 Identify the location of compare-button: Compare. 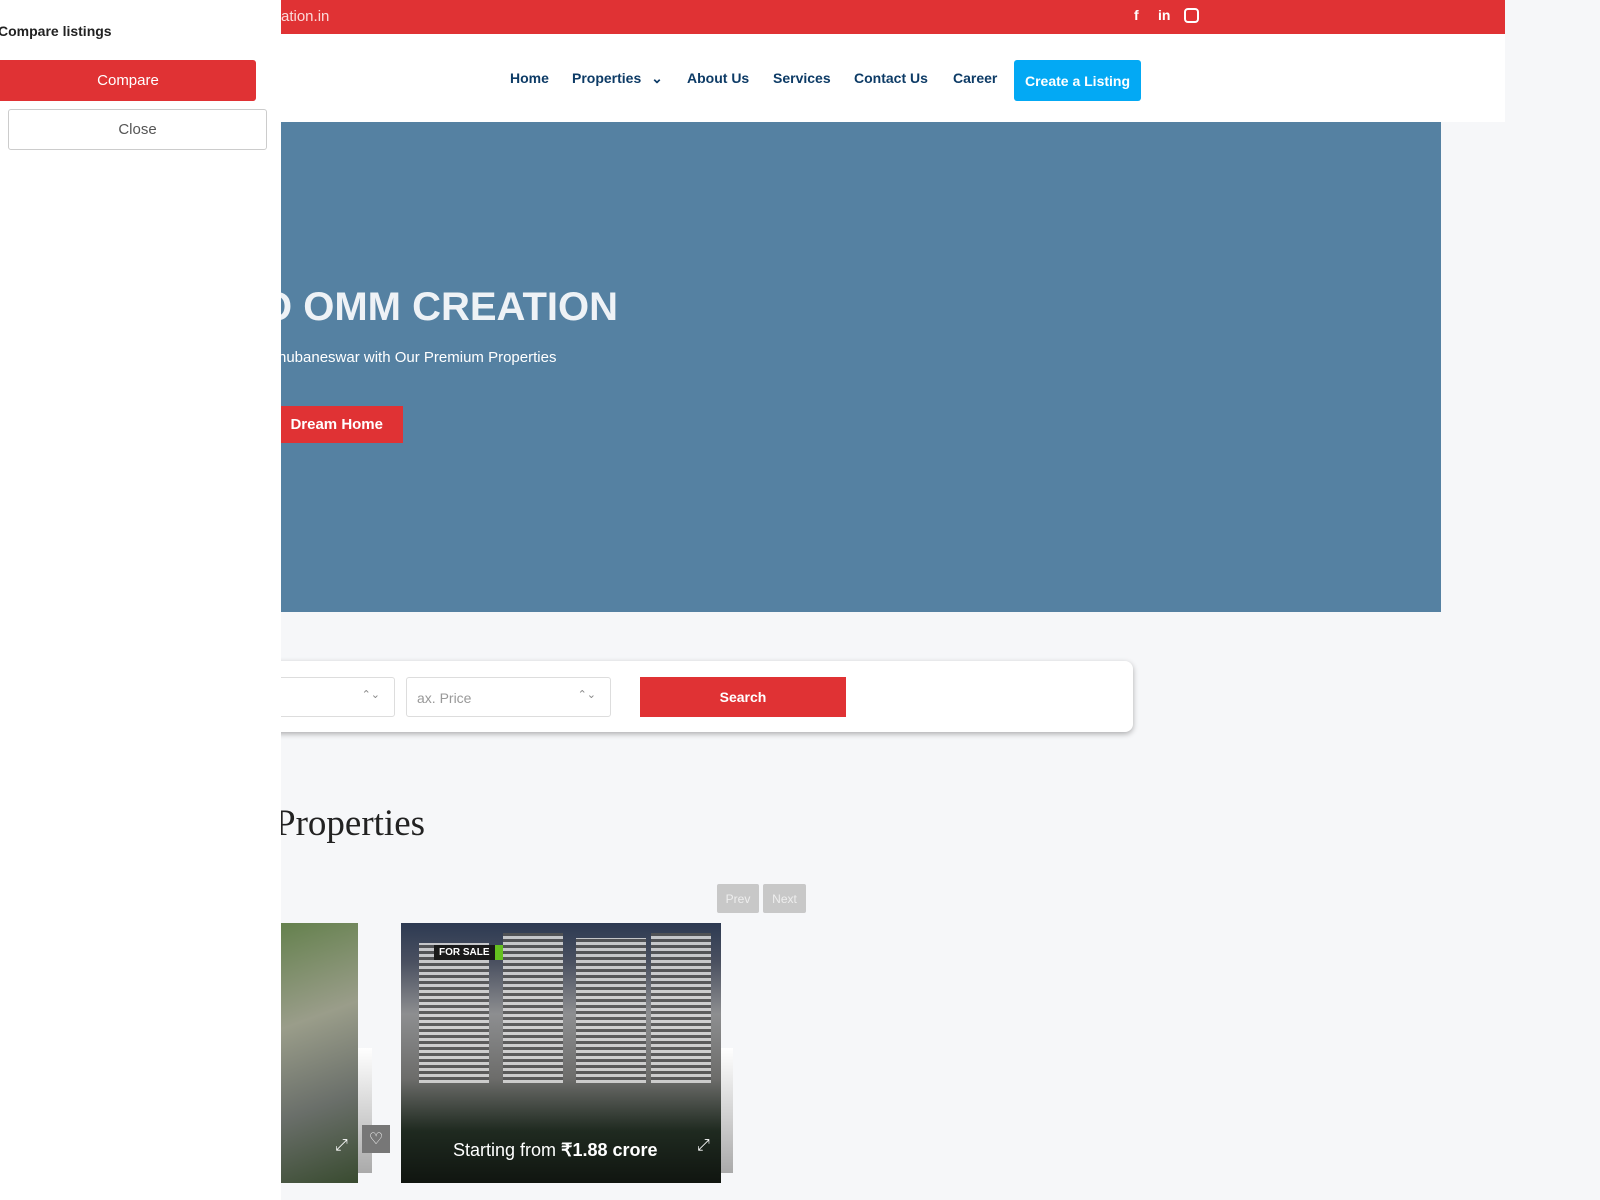
(128, 80).